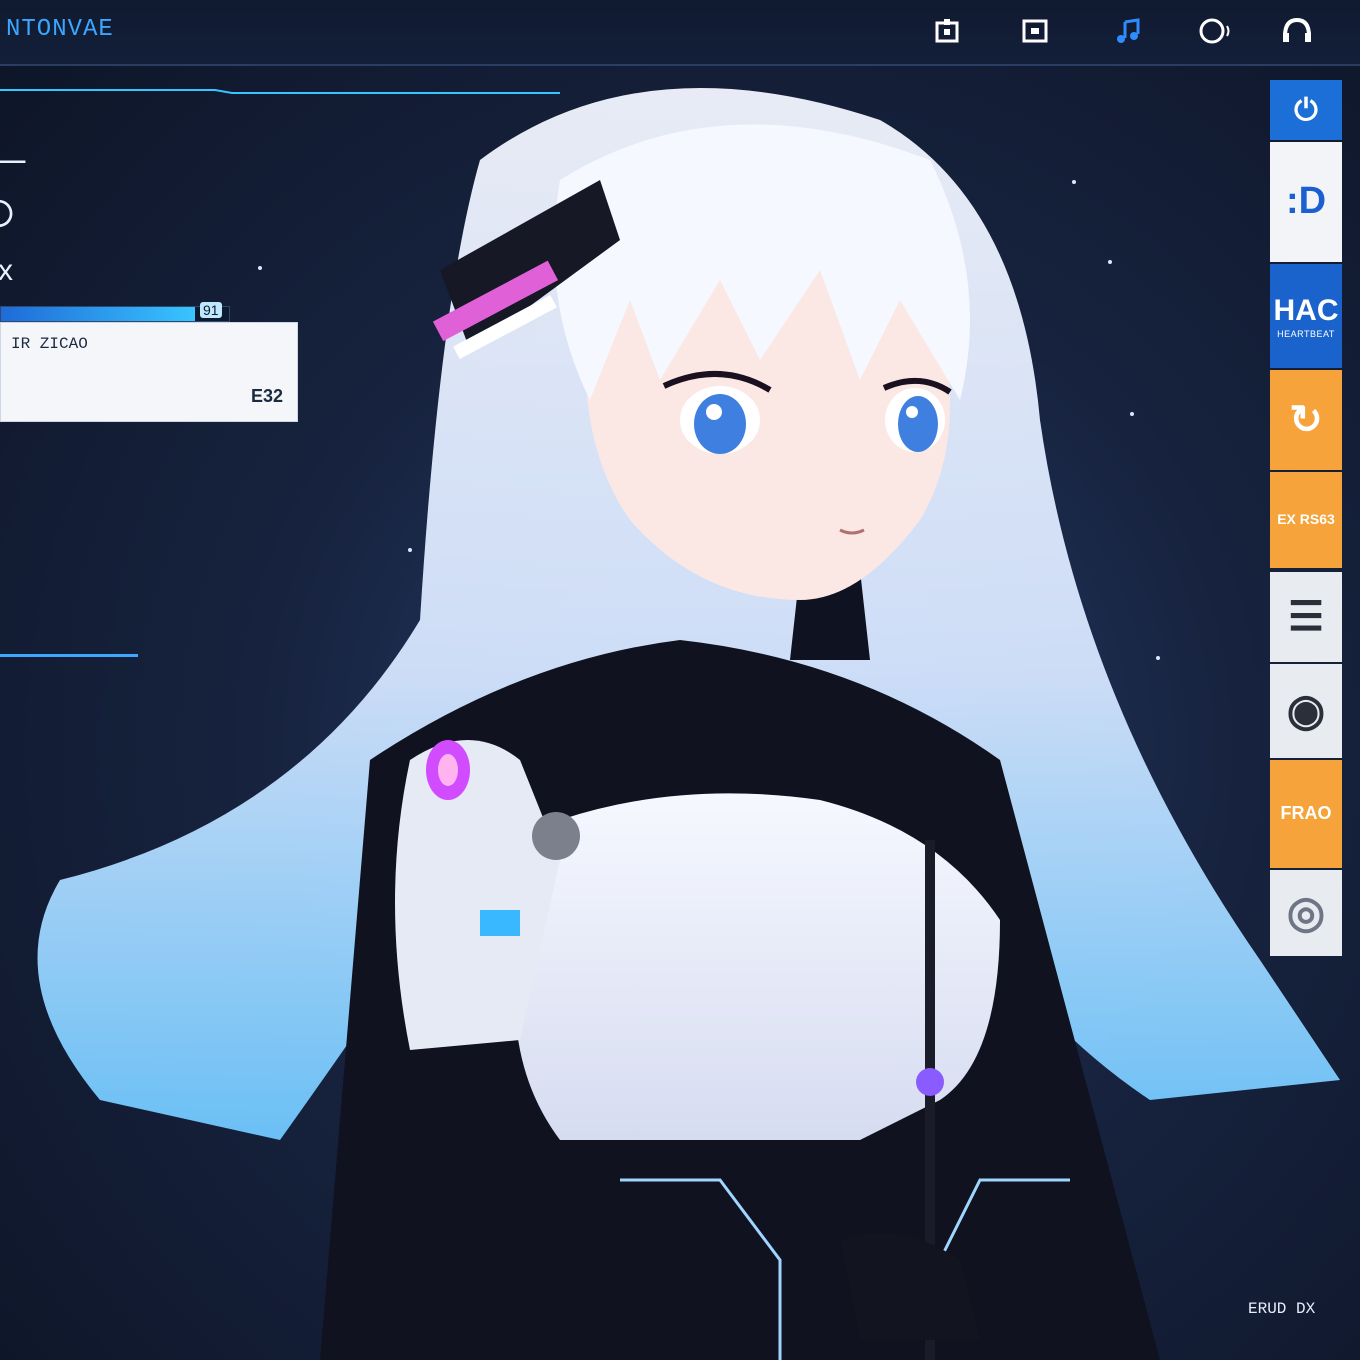 The width and height of the screenshot is (1360, 1360). I want to click on headphones-icon, so click(1297, 31).